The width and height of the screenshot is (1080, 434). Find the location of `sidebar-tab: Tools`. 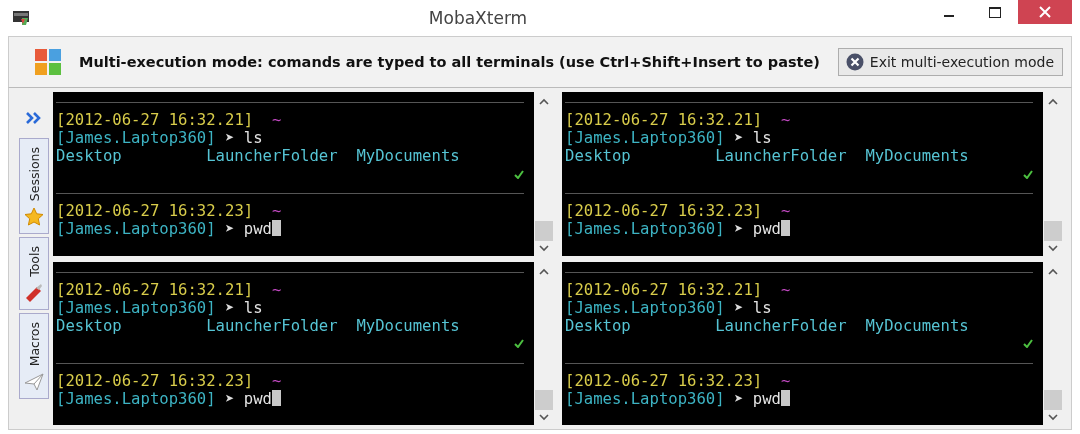

sidebar-tab: Tools is located at coordinates (34, 273).